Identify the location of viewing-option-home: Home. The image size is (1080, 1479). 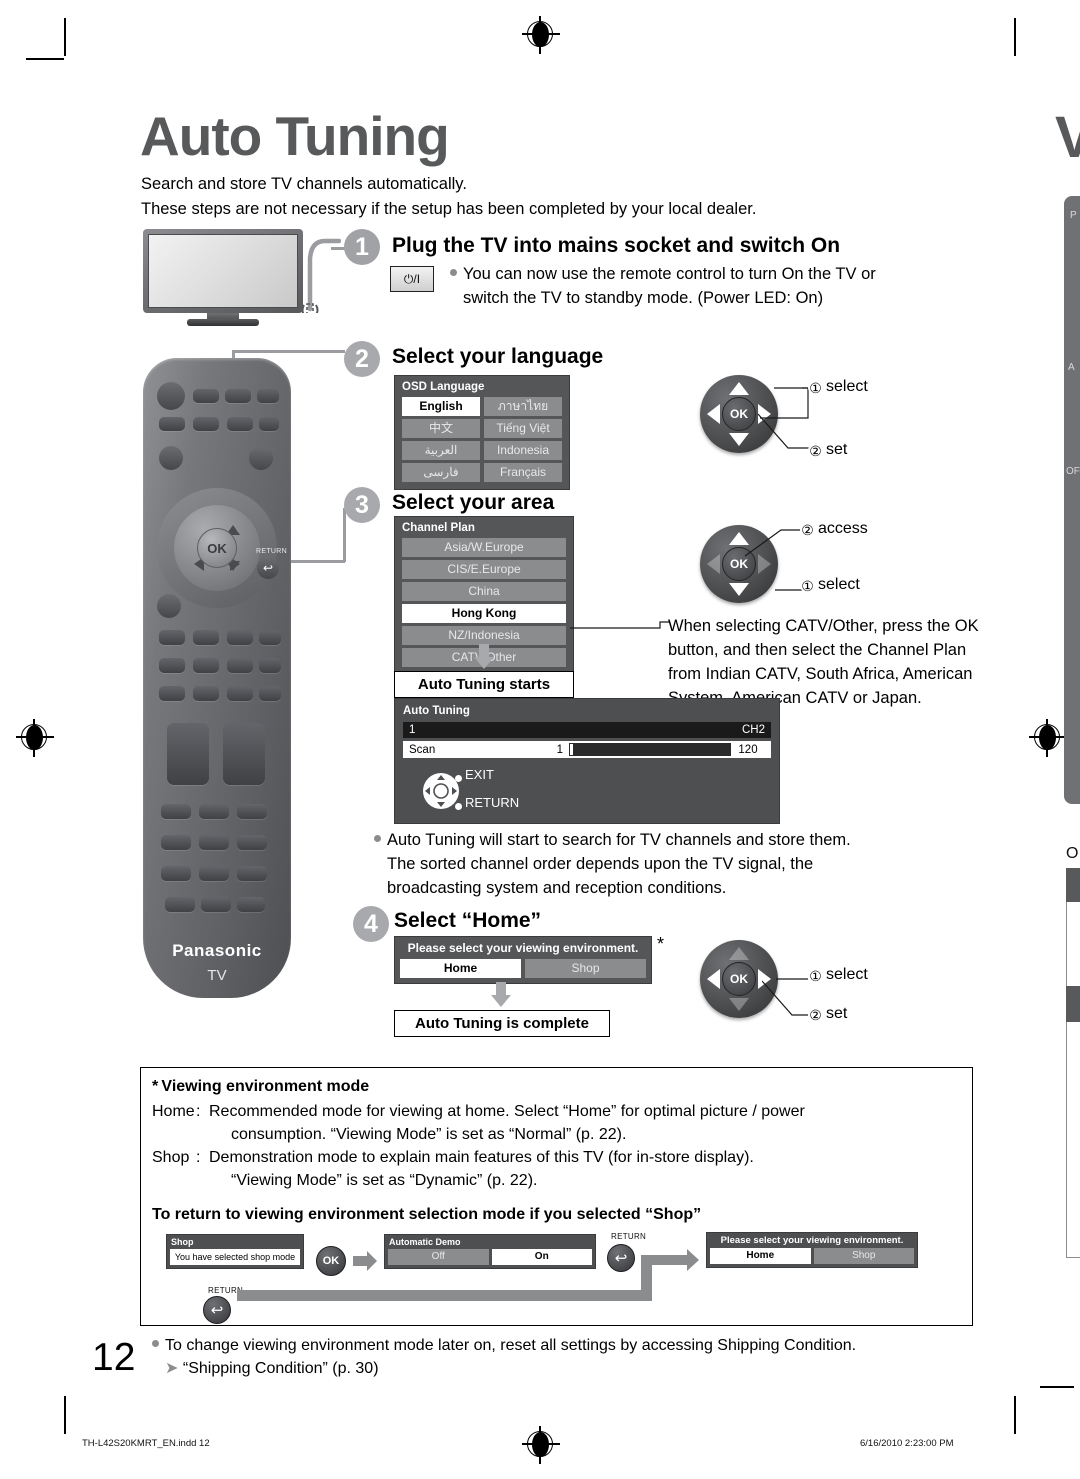
(460, 968).